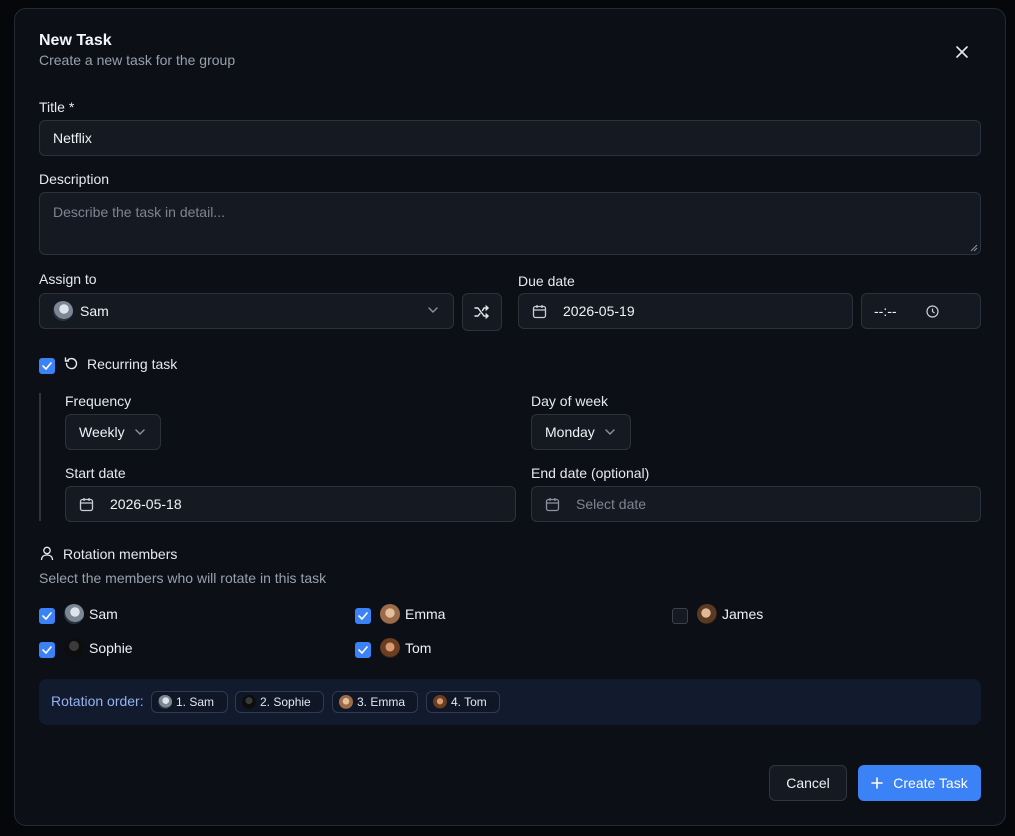  I want to click on rotation-heading: Rotation members, so click(120, 554).